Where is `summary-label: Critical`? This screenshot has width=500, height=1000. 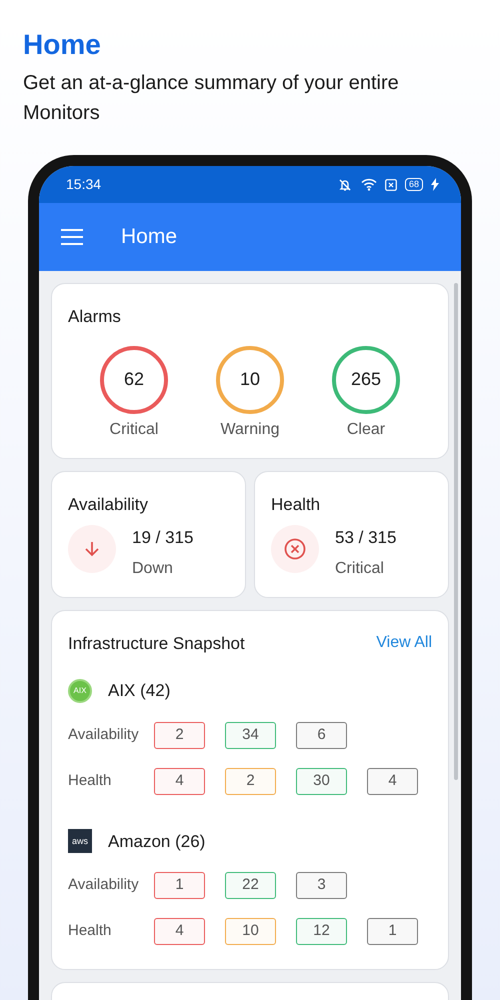 summary-label: Critical is located at coordinates (360, 568).